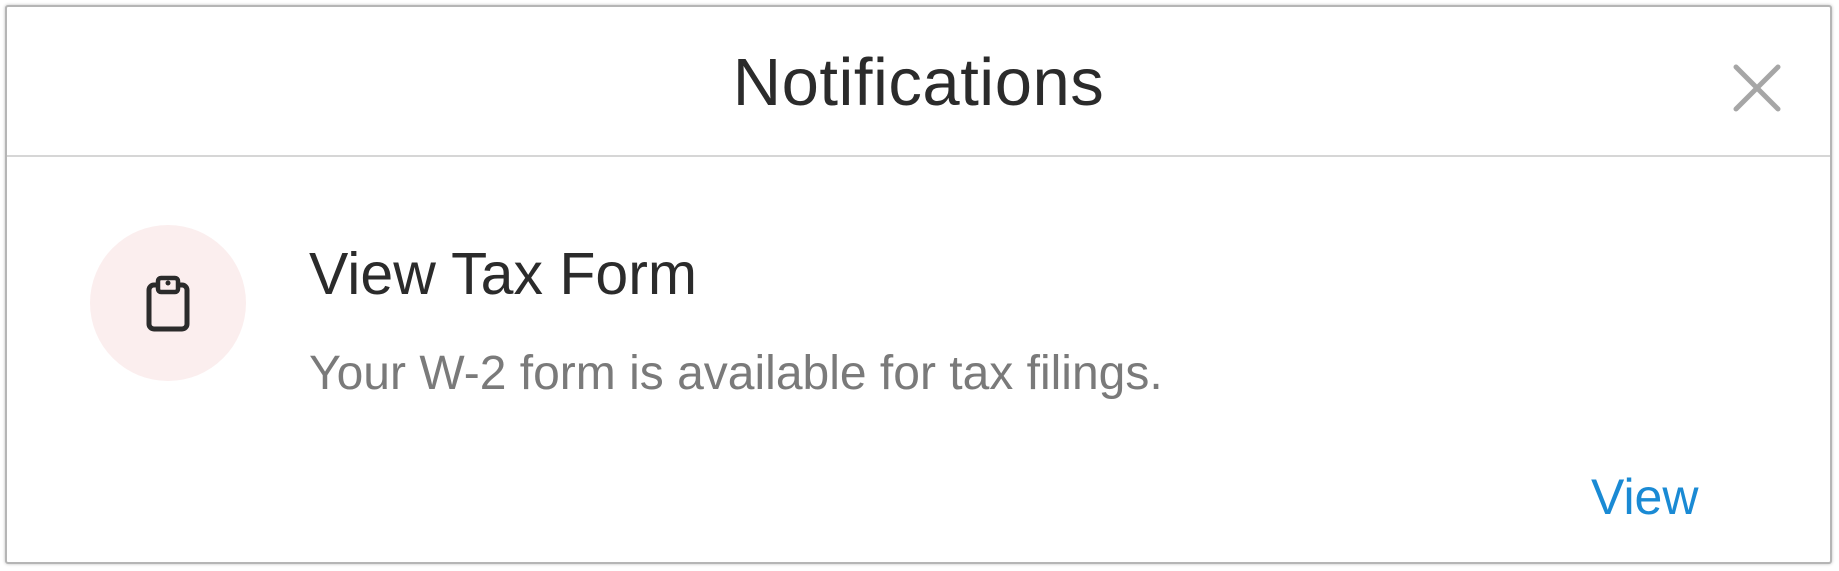 The width and height of the screenshot is (1839, 571). I want to click on view-link: View, so click(1644, 497).